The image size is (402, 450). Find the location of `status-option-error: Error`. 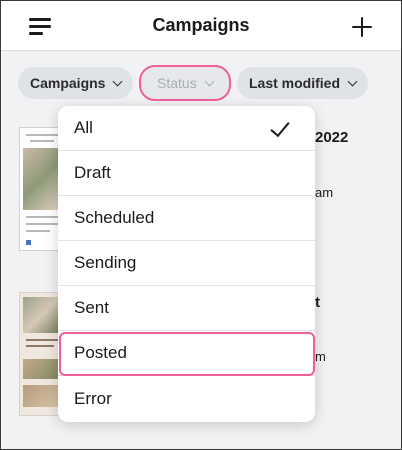

status-option-error: Error is located at coordinates (186, 398).